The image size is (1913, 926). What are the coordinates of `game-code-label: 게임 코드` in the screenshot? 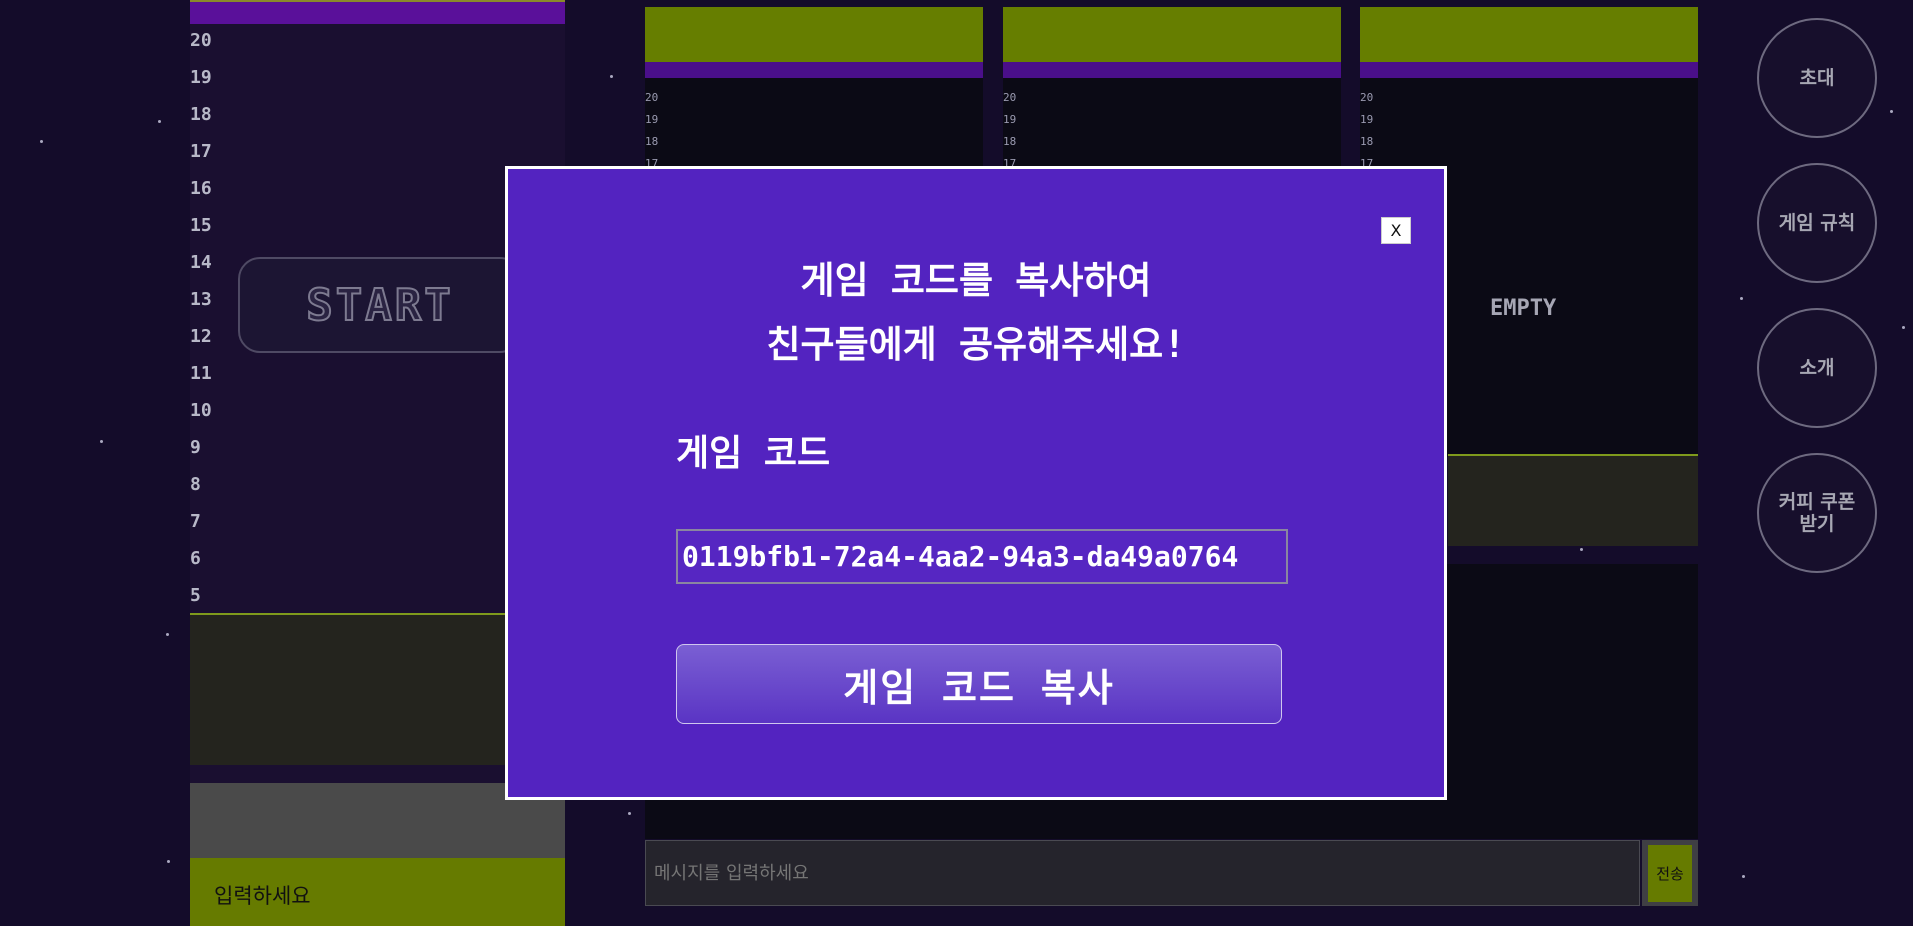 It's located at (753, 453).